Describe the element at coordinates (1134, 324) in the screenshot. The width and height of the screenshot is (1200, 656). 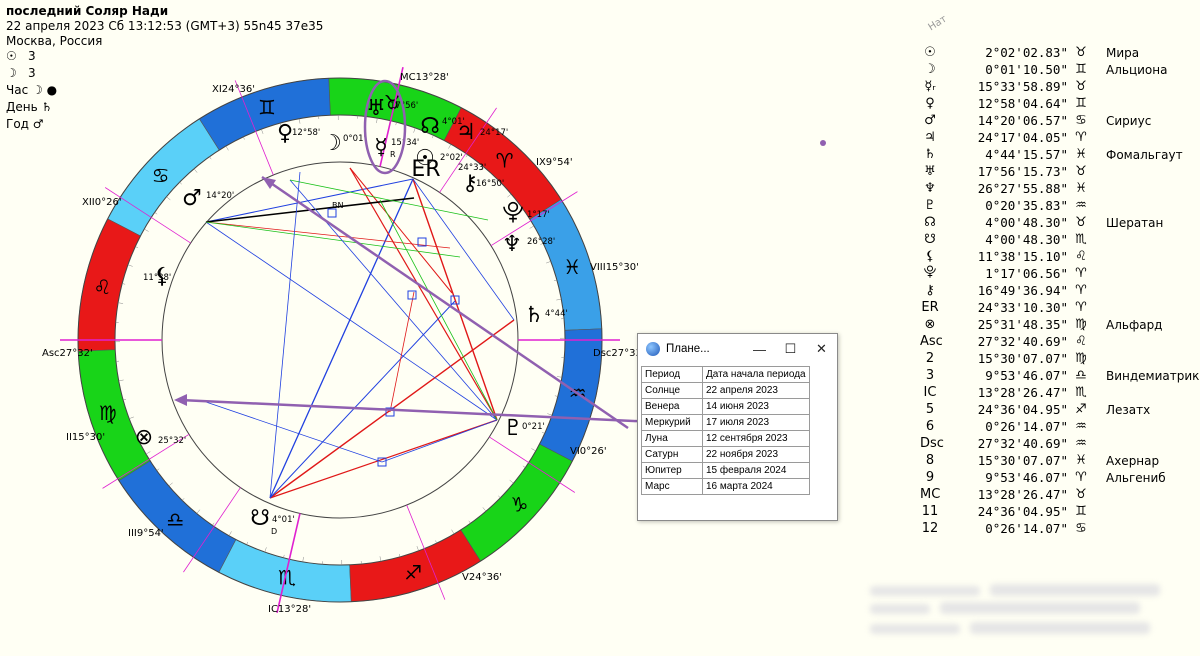
I see `fixed-star-name: Альфард` at that location.